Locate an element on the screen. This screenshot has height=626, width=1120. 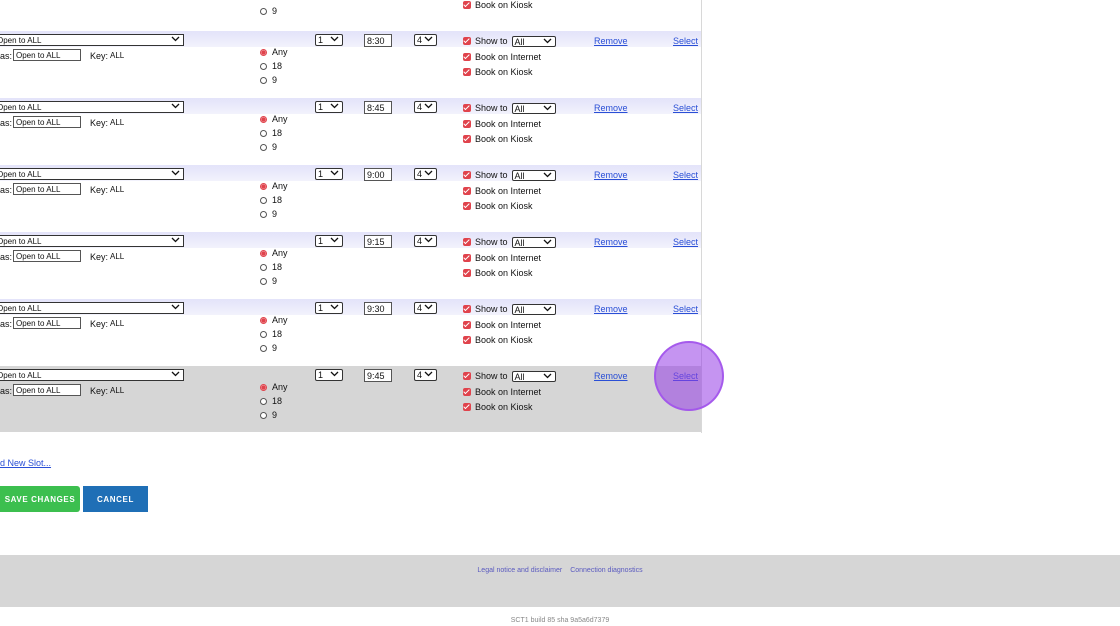
save-changes-button: SAVE CHANGES is located at coordinates (40, 499).